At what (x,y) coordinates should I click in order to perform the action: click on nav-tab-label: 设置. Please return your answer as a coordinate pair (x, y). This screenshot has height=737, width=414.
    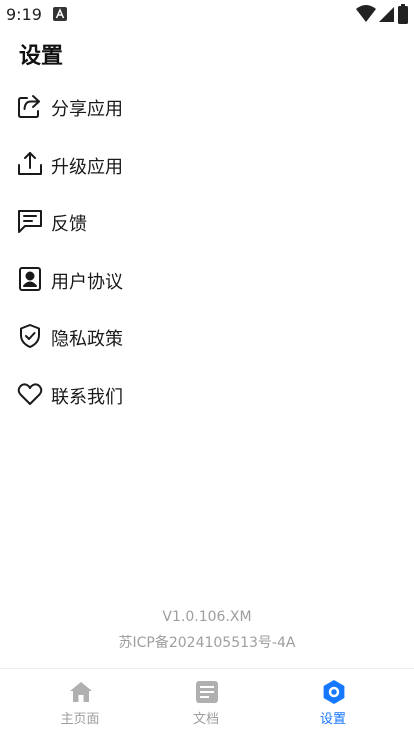
    Looking at the image, I should click on (332, 719).